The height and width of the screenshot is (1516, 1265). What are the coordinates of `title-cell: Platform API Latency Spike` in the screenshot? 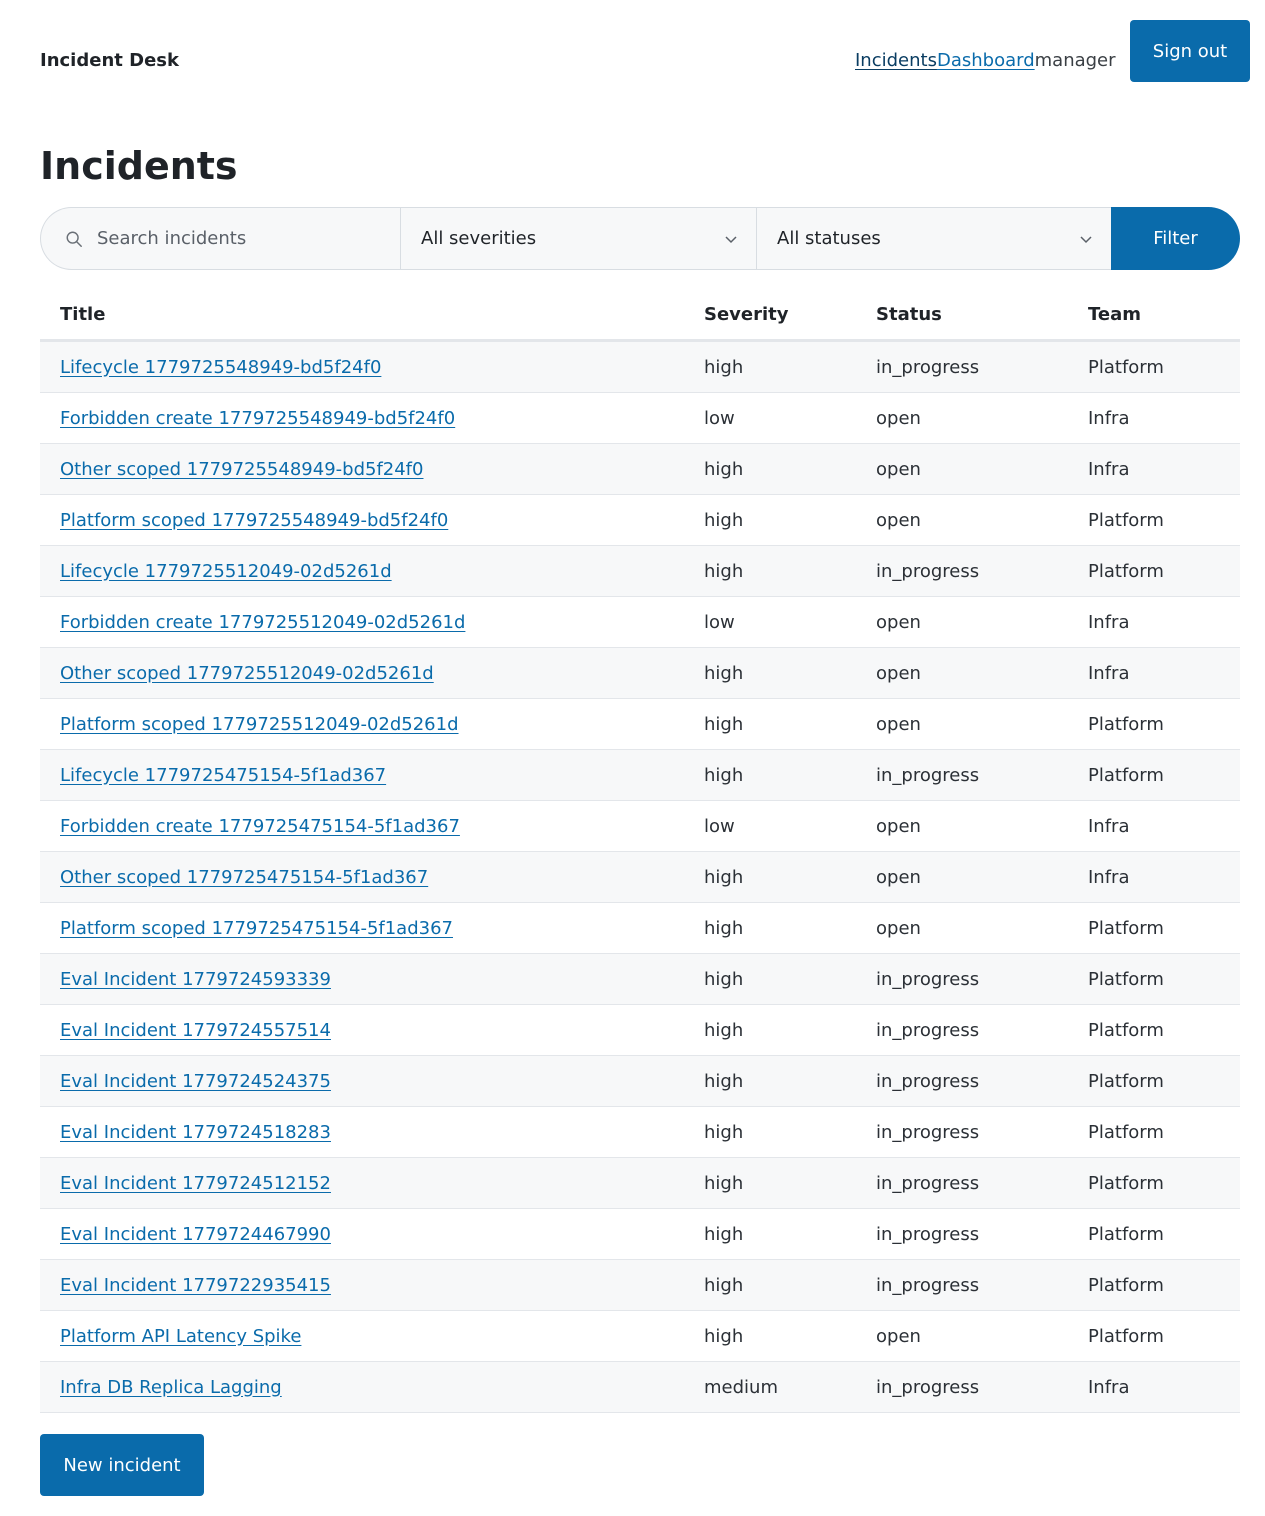 It's located at (372, 1336).